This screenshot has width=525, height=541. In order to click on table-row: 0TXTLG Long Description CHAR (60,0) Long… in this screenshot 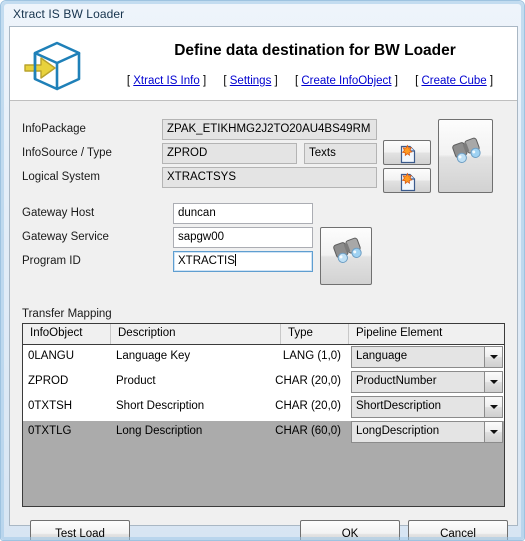, I will do `click(263, 432)`.